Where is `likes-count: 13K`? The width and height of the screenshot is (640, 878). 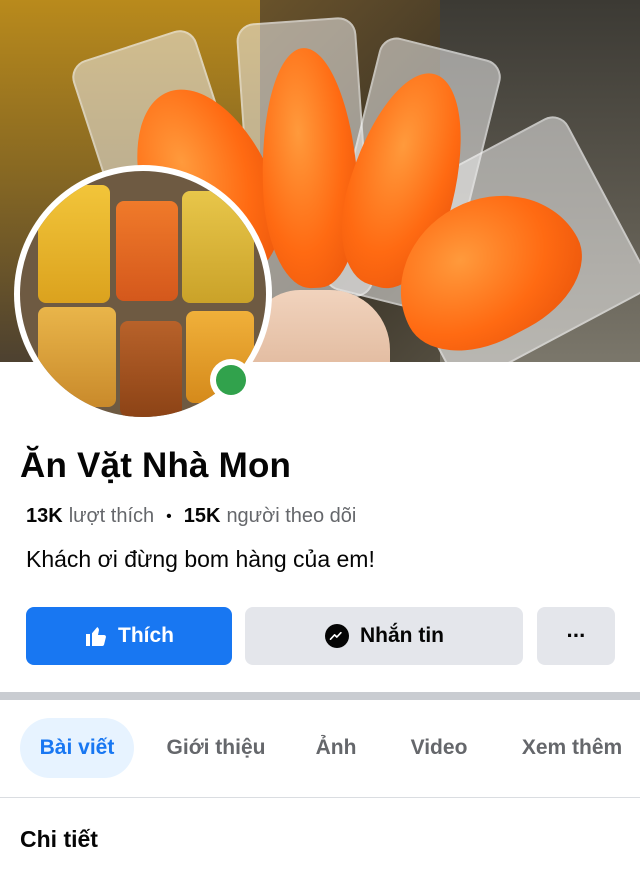
likes-count: 13K is located at coordinates (44, 516).